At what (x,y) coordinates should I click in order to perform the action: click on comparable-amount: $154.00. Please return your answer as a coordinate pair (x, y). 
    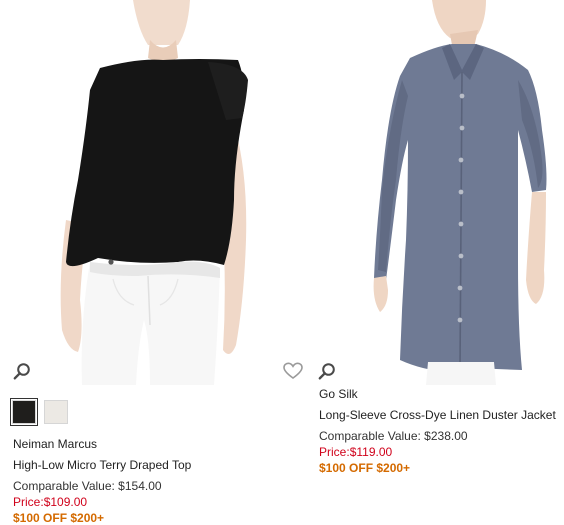
    Looking at the image, I should click on (140, 486).